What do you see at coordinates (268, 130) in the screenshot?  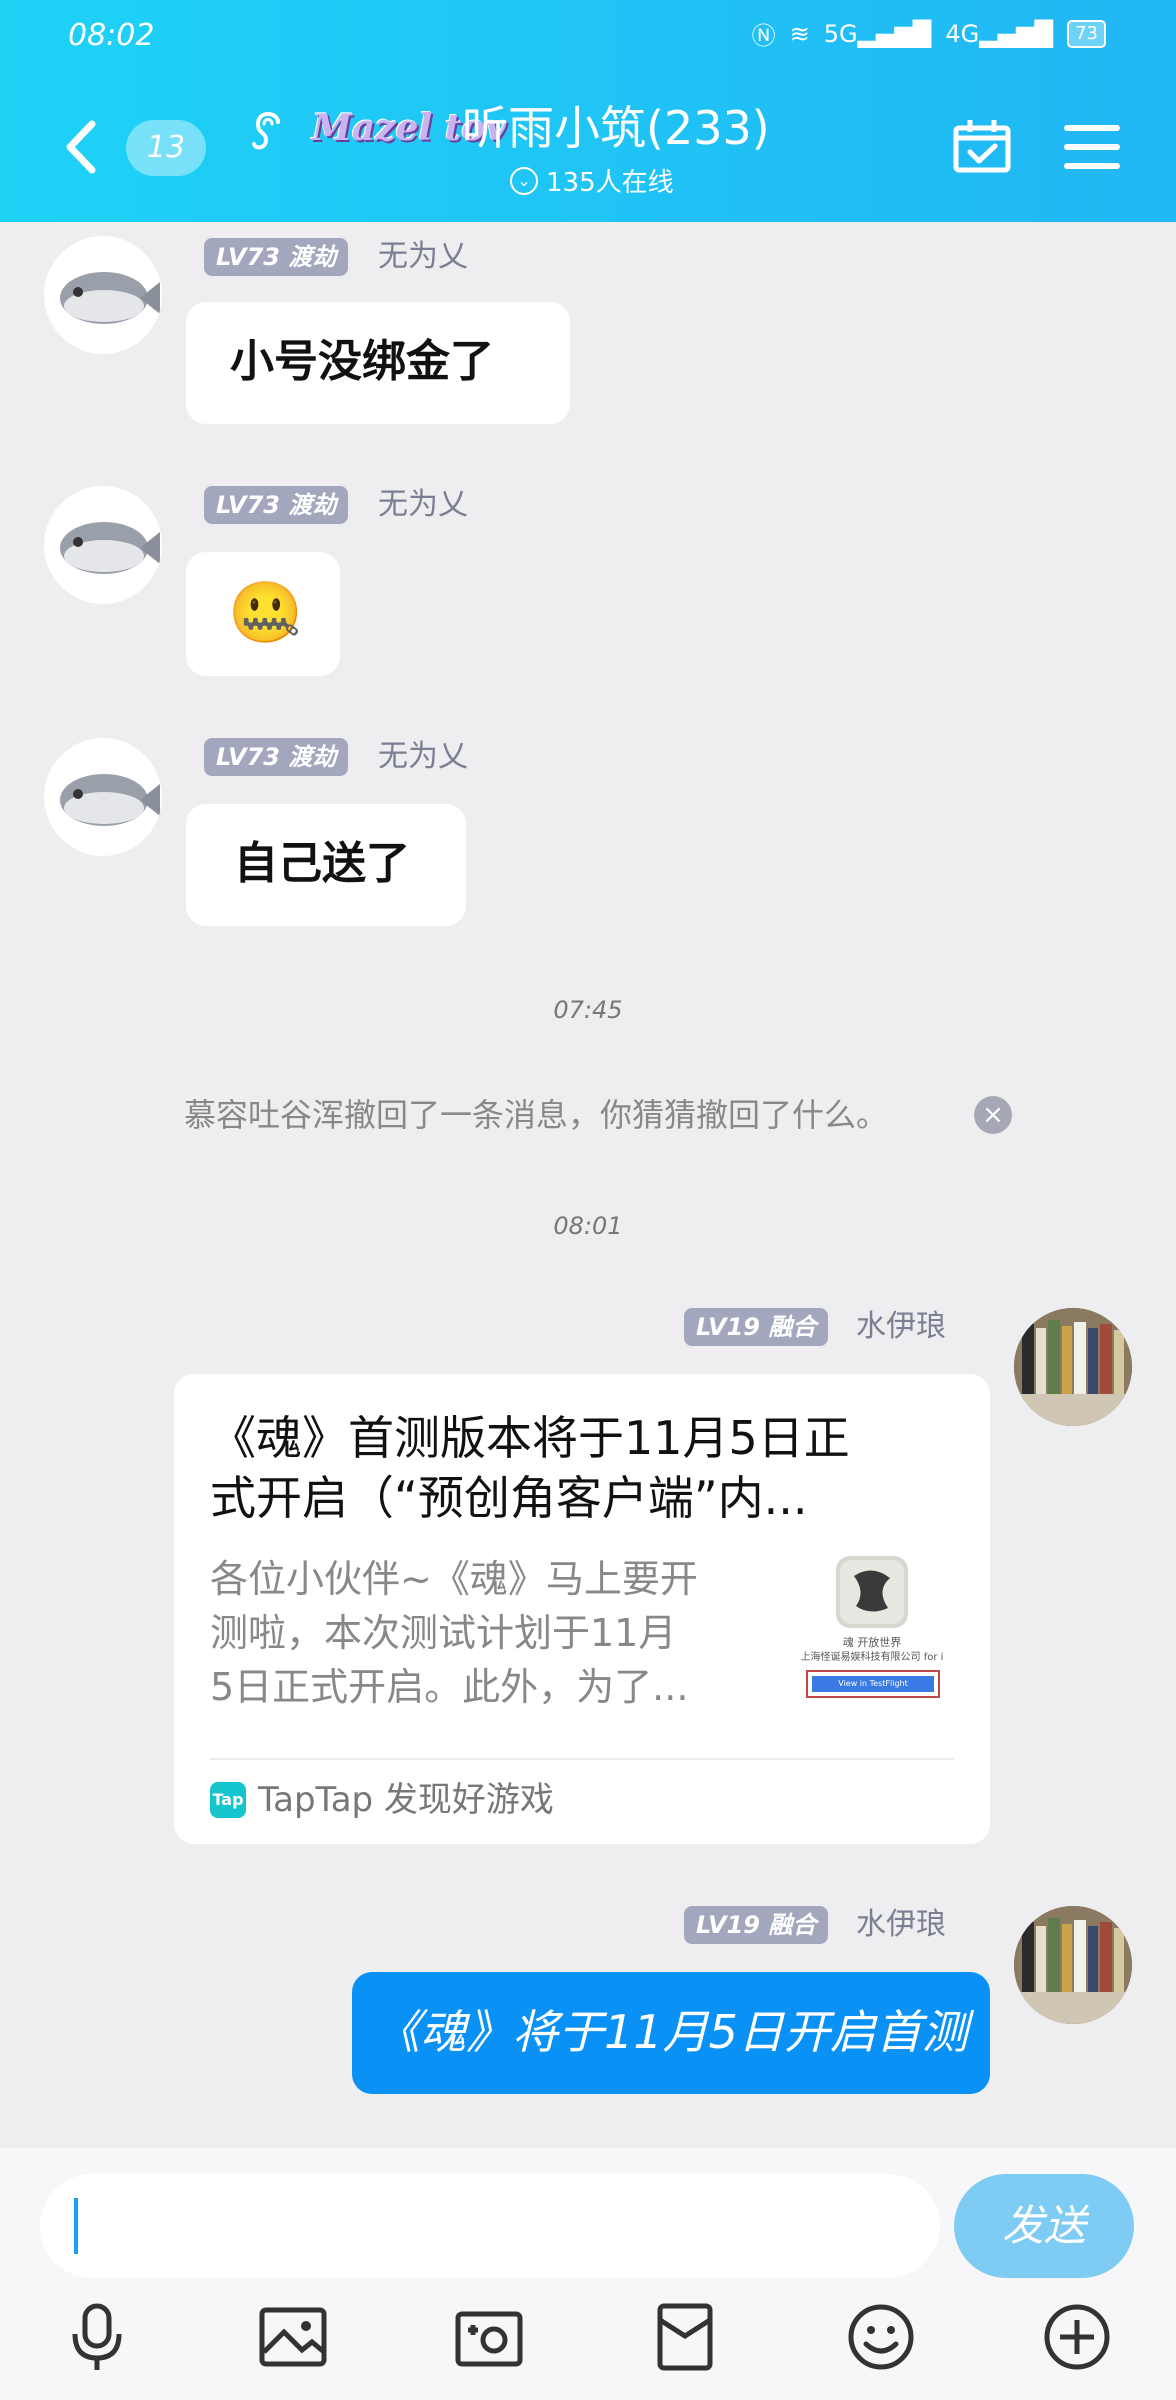 I see `ear-icon` at bounding box center [268, 130].